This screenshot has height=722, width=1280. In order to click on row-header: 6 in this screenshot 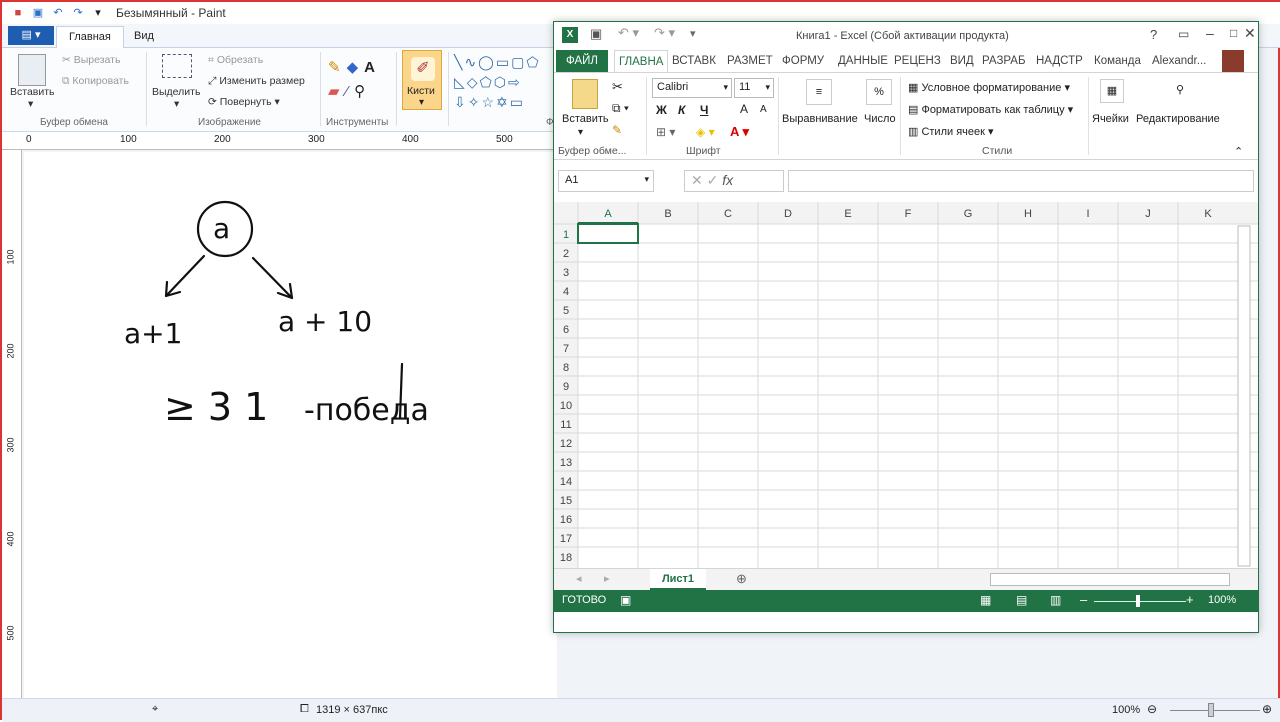, I will do `click(566, 330)`.